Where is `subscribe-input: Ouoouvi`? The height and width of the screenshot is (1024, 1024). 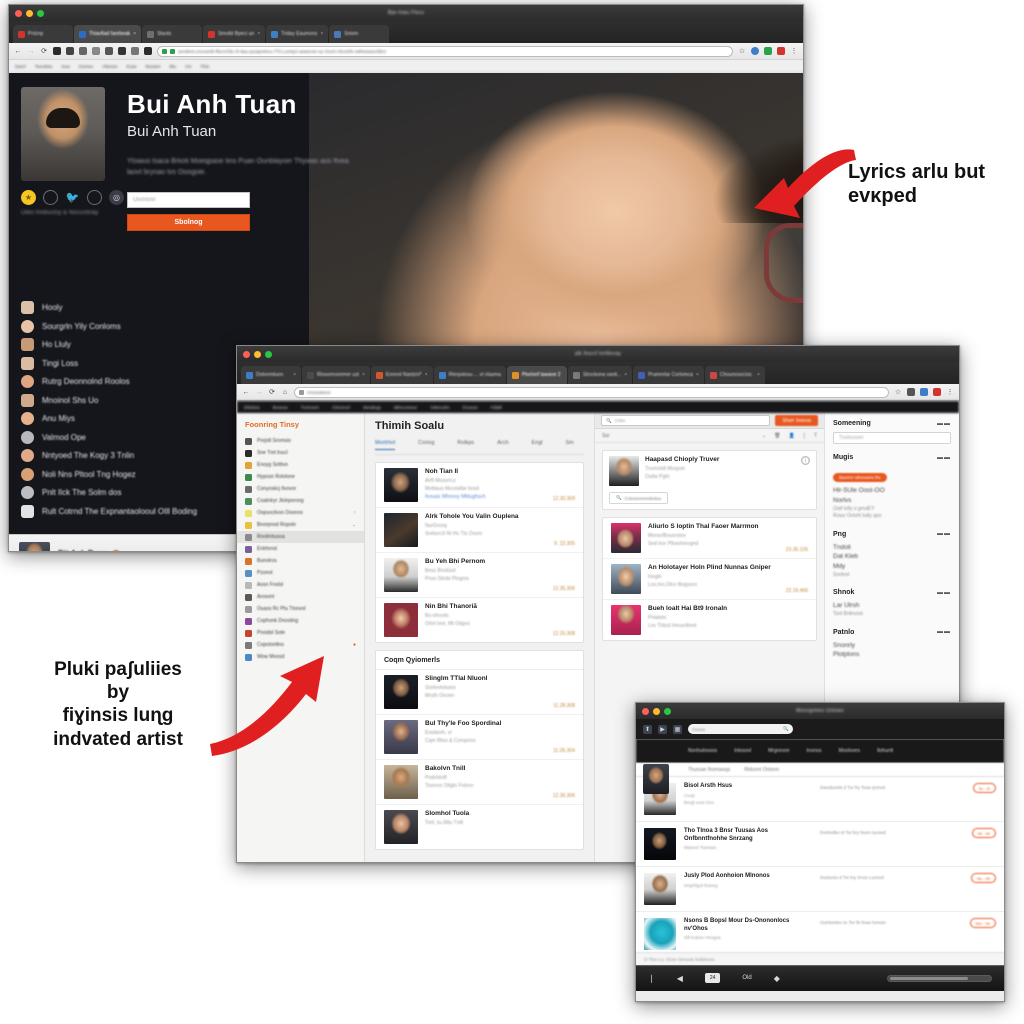 subscribe-input: Ouoouvi is located at coordinates (188, 200).